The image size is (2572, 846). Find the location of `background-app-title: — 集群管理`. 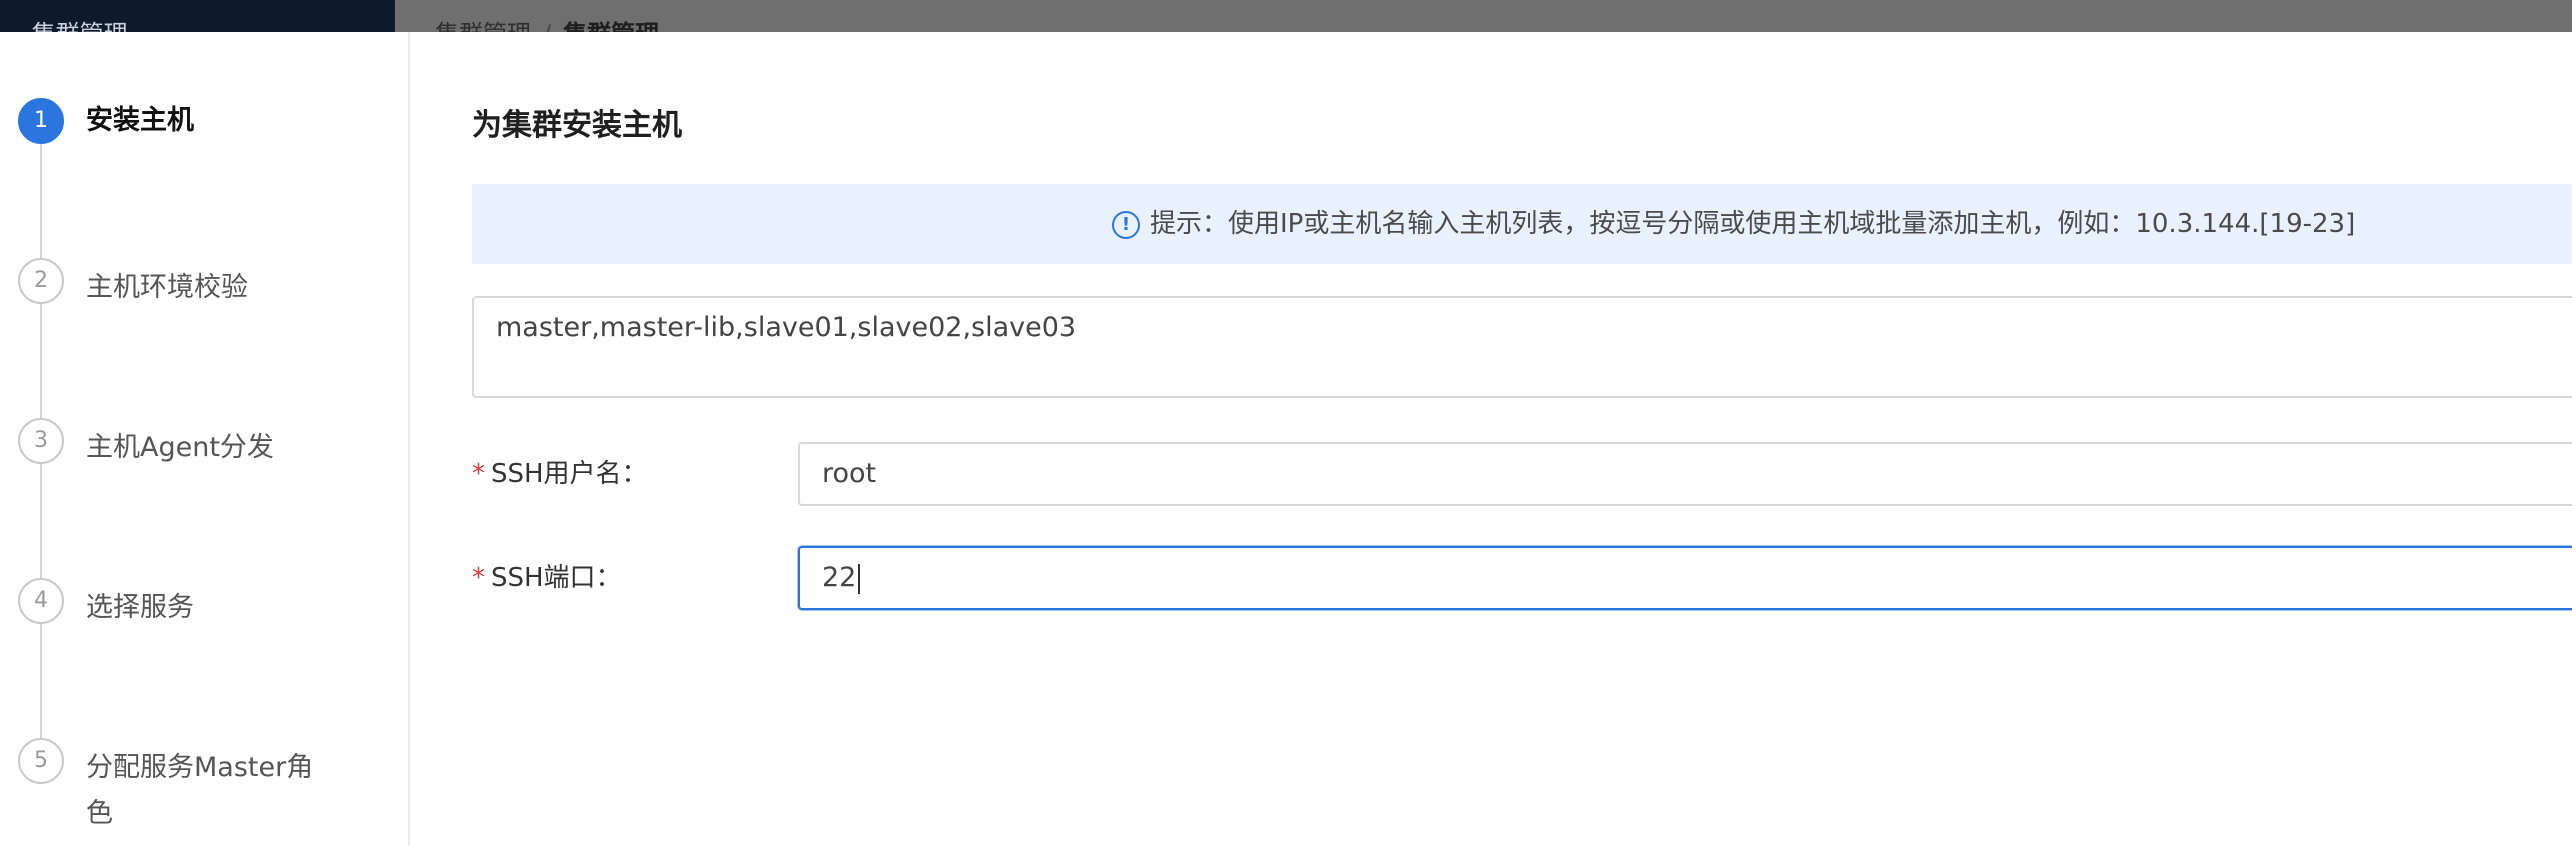

background-app-title: — 集群管理 is located at coordinates (64, 23).